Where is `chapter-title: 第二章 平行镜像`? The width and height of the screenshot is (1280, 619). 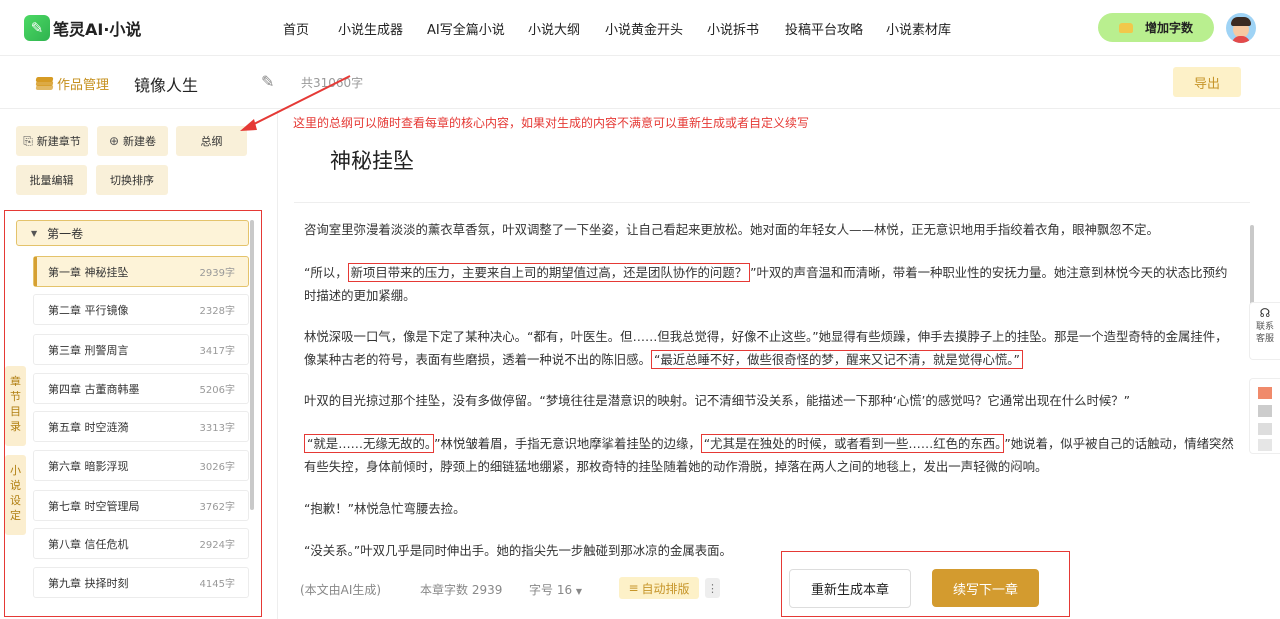 chapter-title: 第二章 平行镜像 is located at coordinates (88, 310).